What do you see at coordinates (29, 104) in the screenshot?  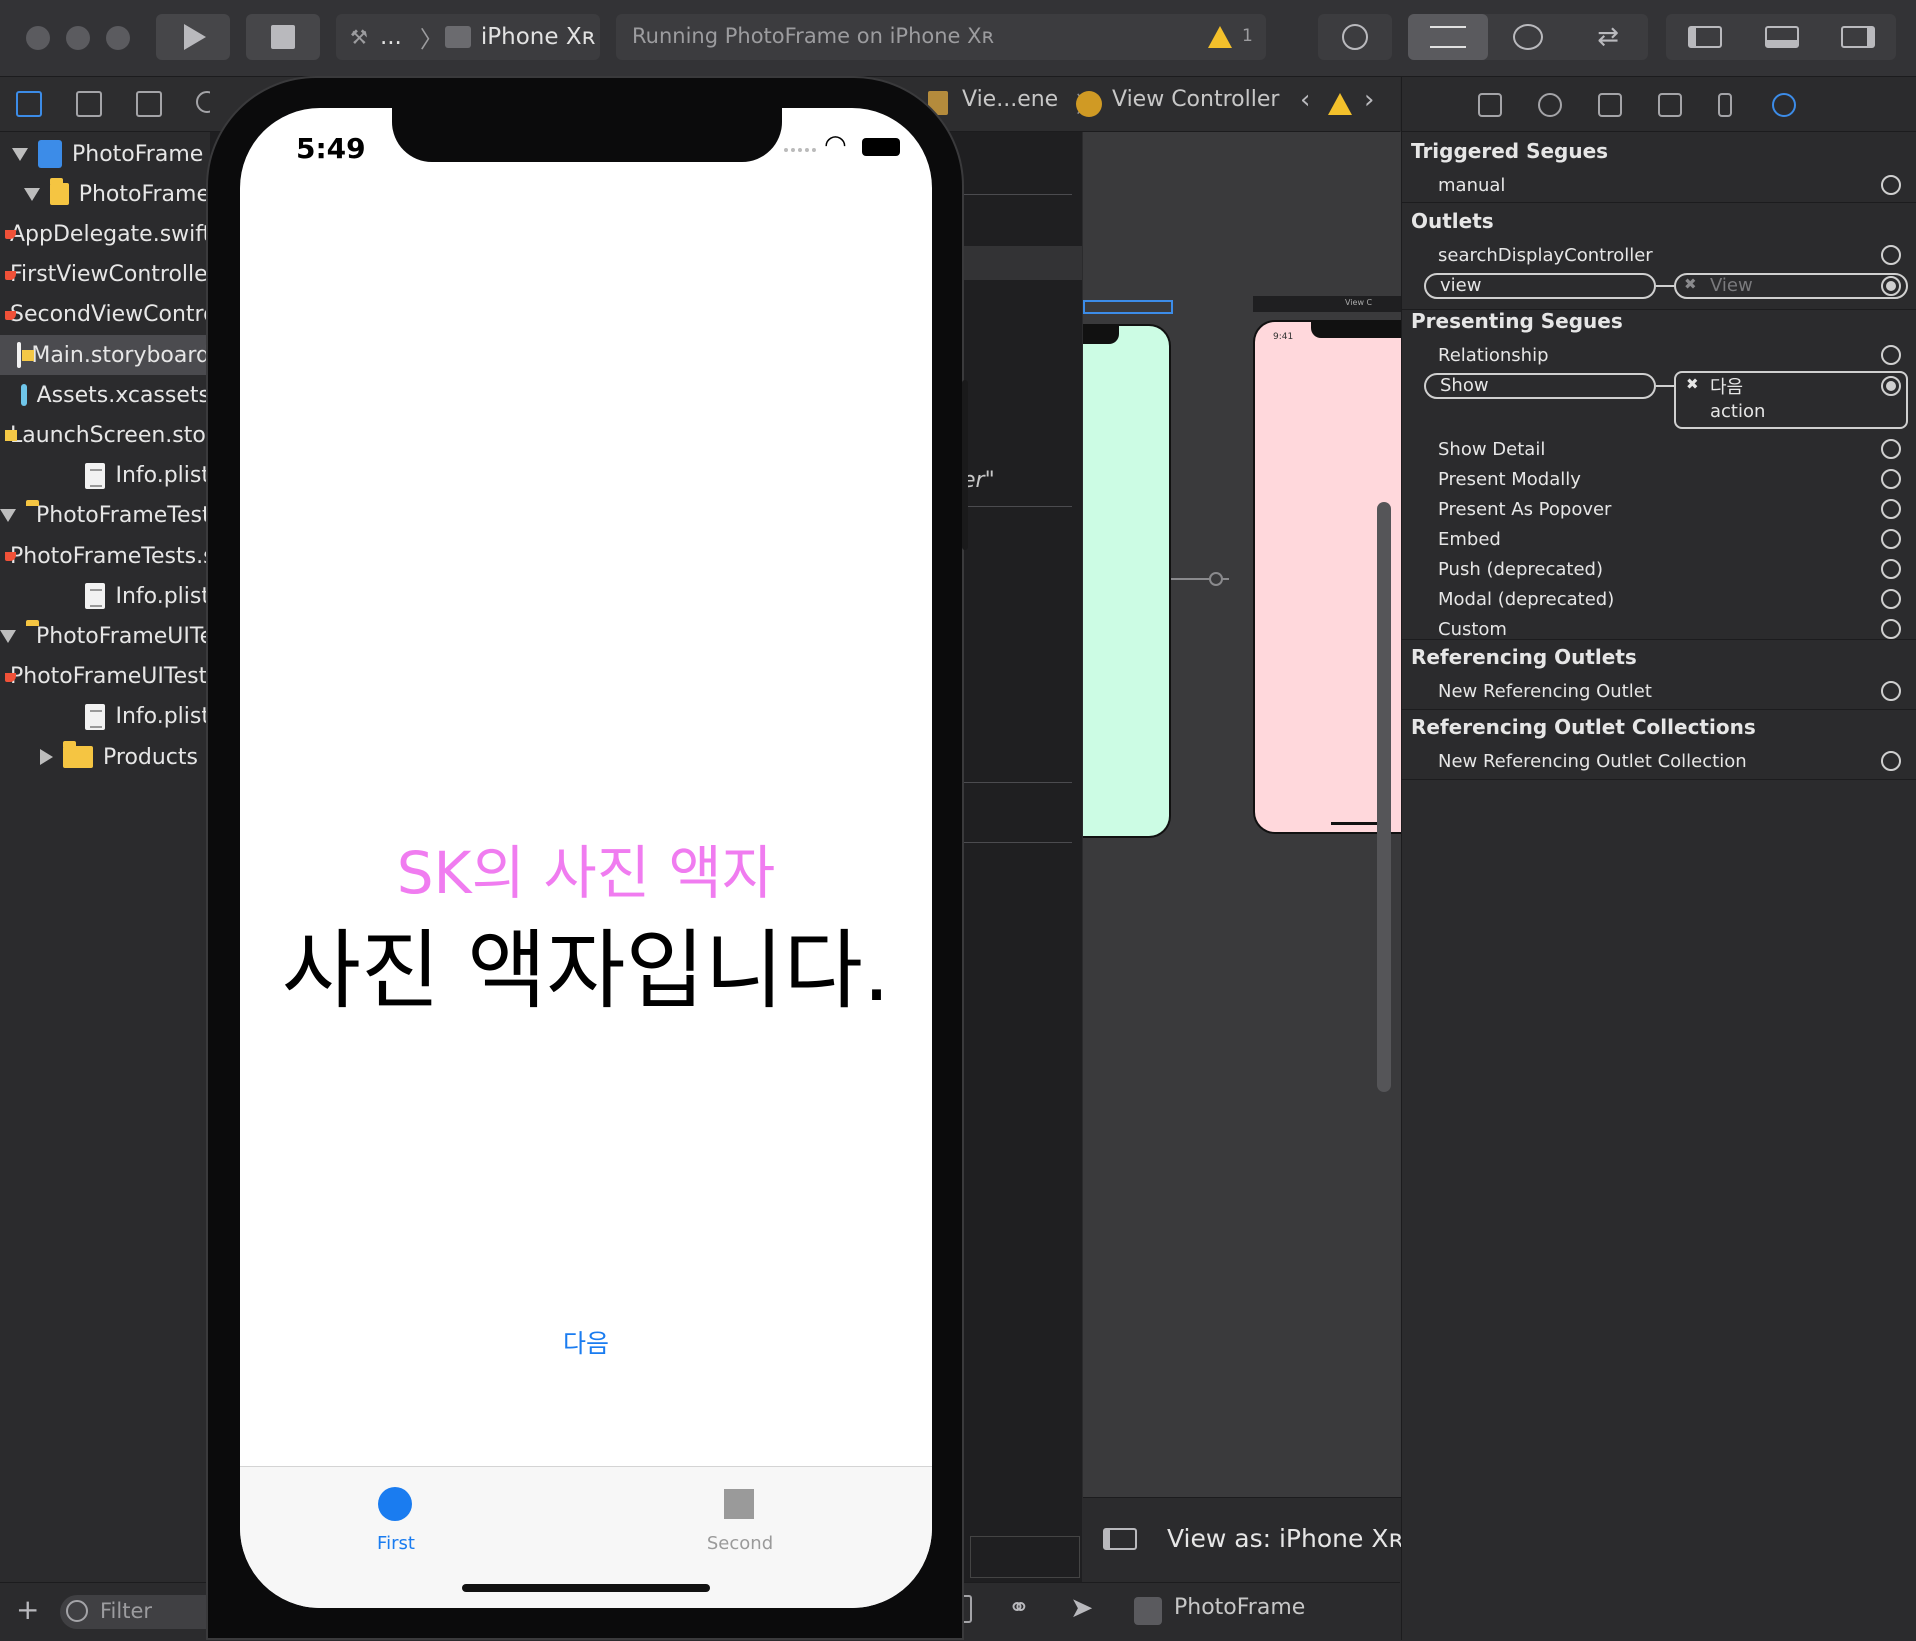 I see `project-navigator-icon` at bounding box center [29, 104].